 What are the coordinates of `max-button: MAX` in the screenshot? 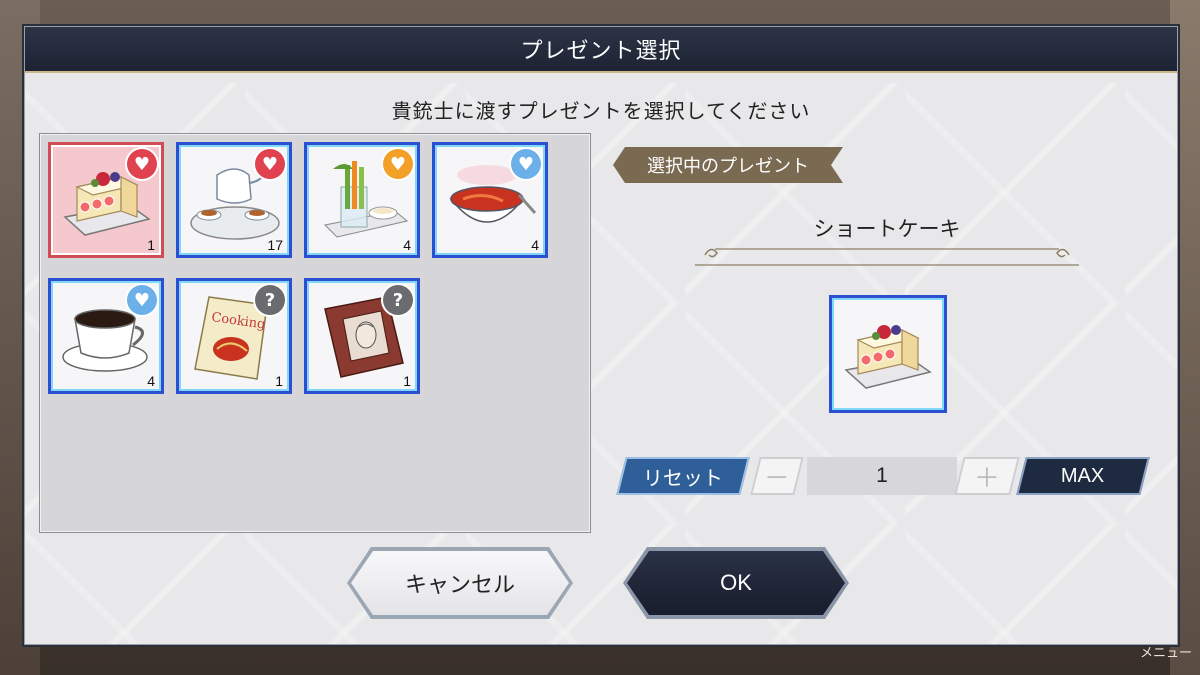 It's located at (1083, 476).